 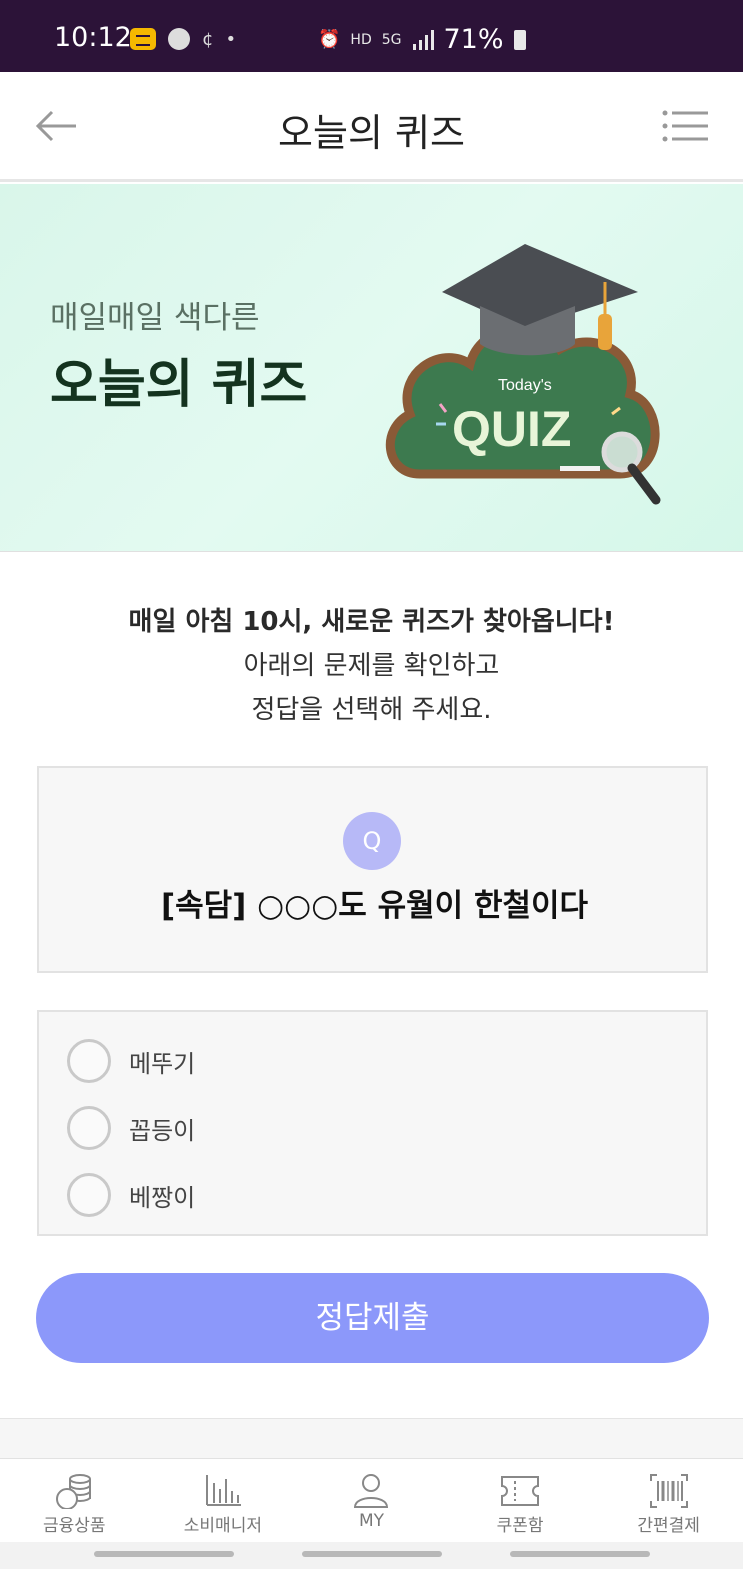 I want to click on question-badge: Q, so click(x=372, y=841).